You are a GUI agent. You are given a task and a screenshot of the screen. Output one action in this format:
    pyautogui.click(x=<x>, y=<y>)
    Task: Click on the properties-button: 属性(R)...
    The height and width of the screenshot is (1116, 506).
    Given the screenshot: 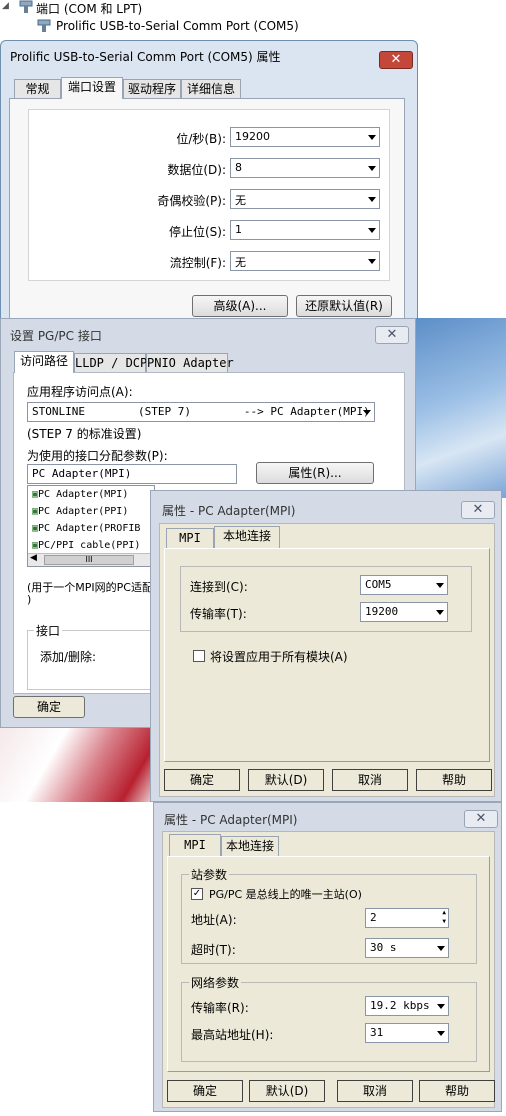 What is the action you would take?
    pyautogui.click(x=315, y=473)
    